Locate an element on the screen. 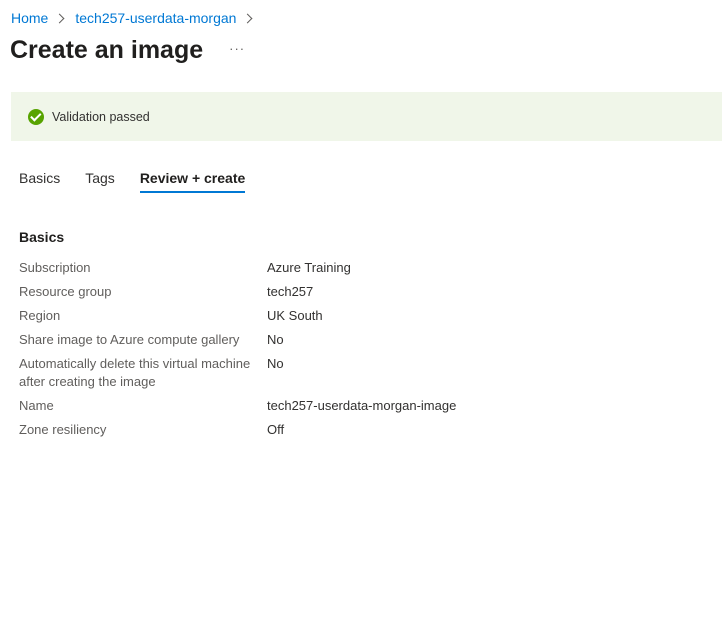  breadcrumb-resource: tech257-userdata-morgan is located at coordinates (155, 18).